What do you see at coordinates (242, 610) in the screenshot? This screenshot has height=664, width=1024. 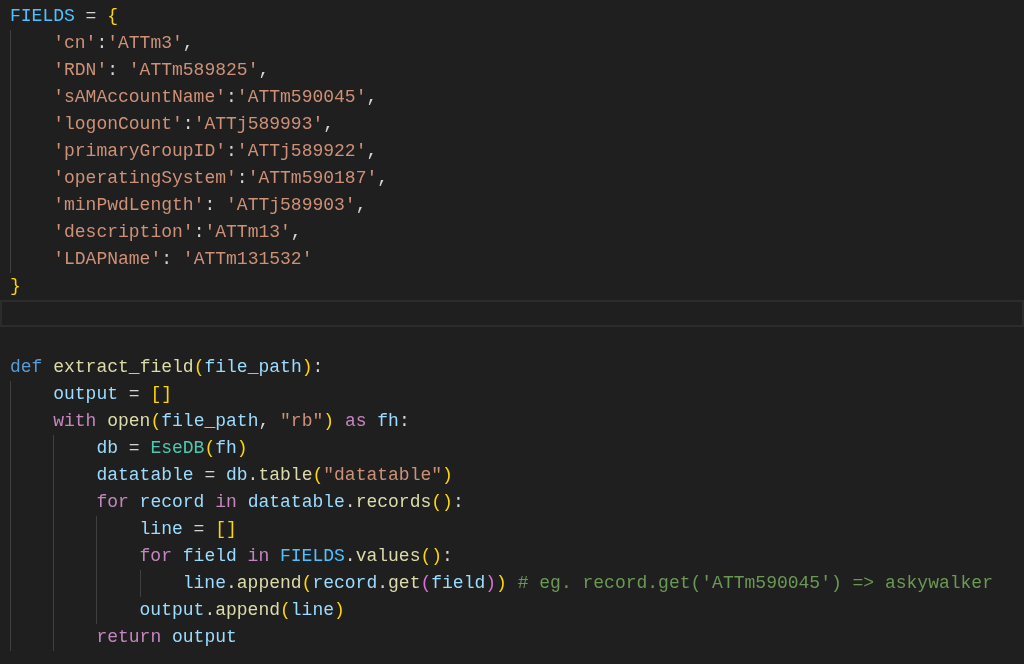 I see `code-line: output.append(line)` at bounding box center [242, 610].